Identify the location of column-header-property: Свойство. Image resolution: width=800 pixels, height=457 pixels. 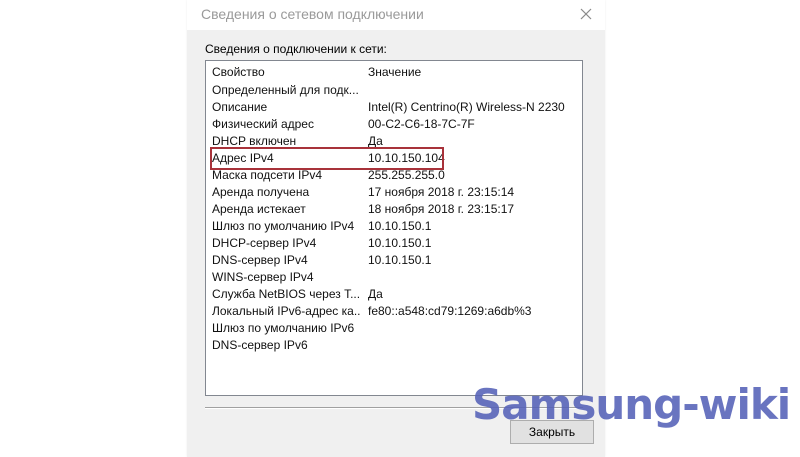
(286, 72).